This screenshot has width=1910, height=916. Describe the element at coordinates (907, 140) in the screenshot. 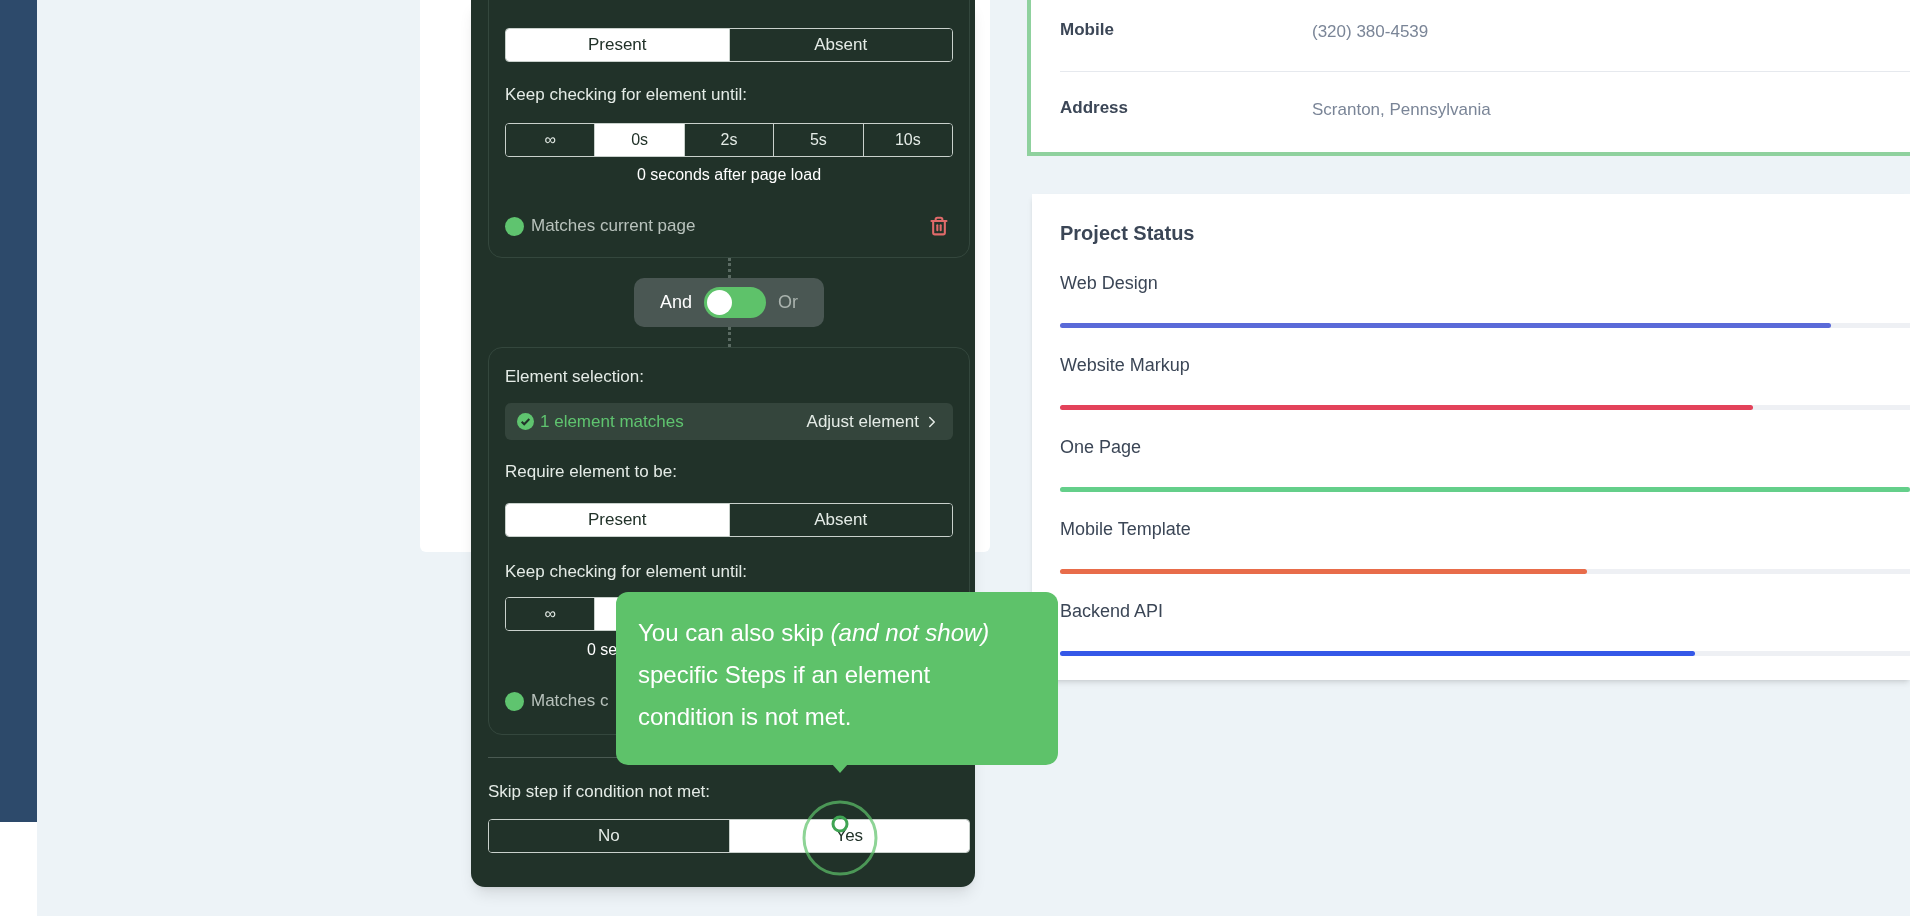

I see `wait-option: 10s` at that location.